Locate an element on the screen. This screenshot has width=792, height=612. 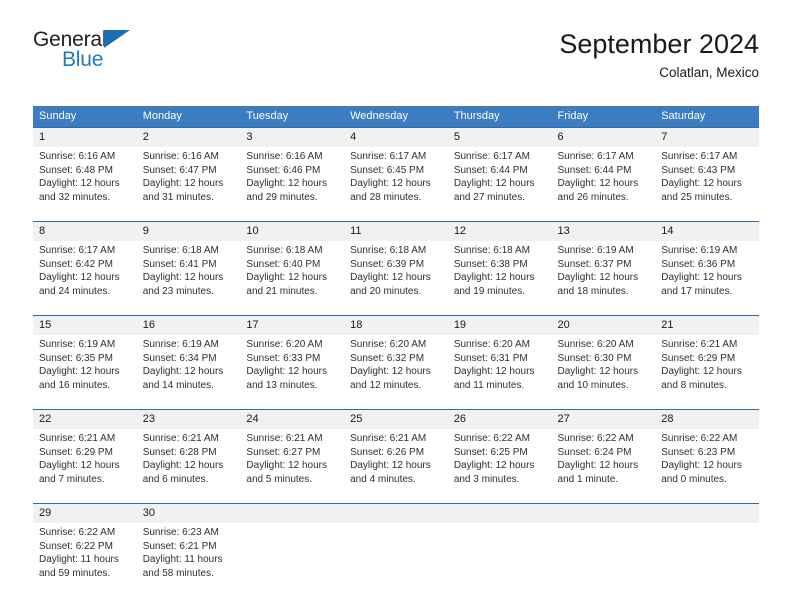
weekday-header-sunday: Sunday is located at coordinates (85, 117).